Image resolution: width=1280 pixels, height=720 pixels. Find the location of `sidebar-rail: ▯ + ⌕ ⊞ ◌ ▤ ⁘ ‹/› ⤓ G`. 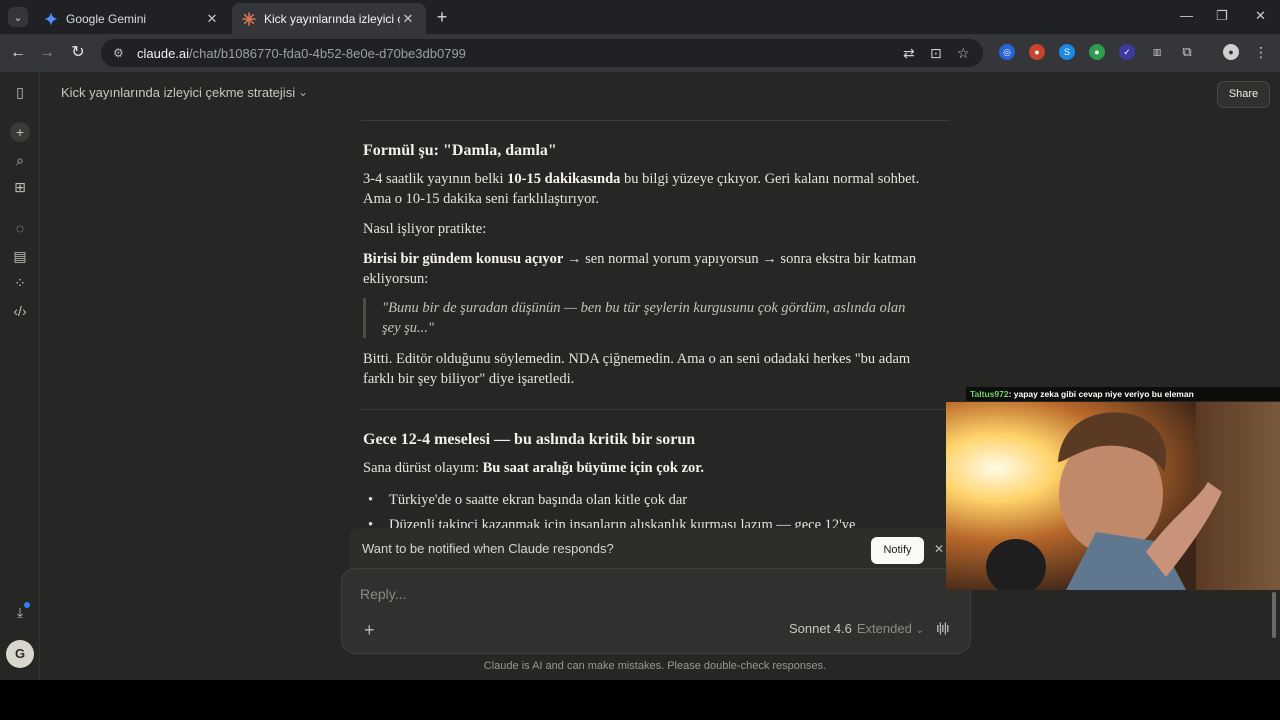

sidebar-rail: ▯ + ⌕ ⊞ ◌ ▤ ⁘ ‹/› ⤓ G is located at coordinates (20, 376).